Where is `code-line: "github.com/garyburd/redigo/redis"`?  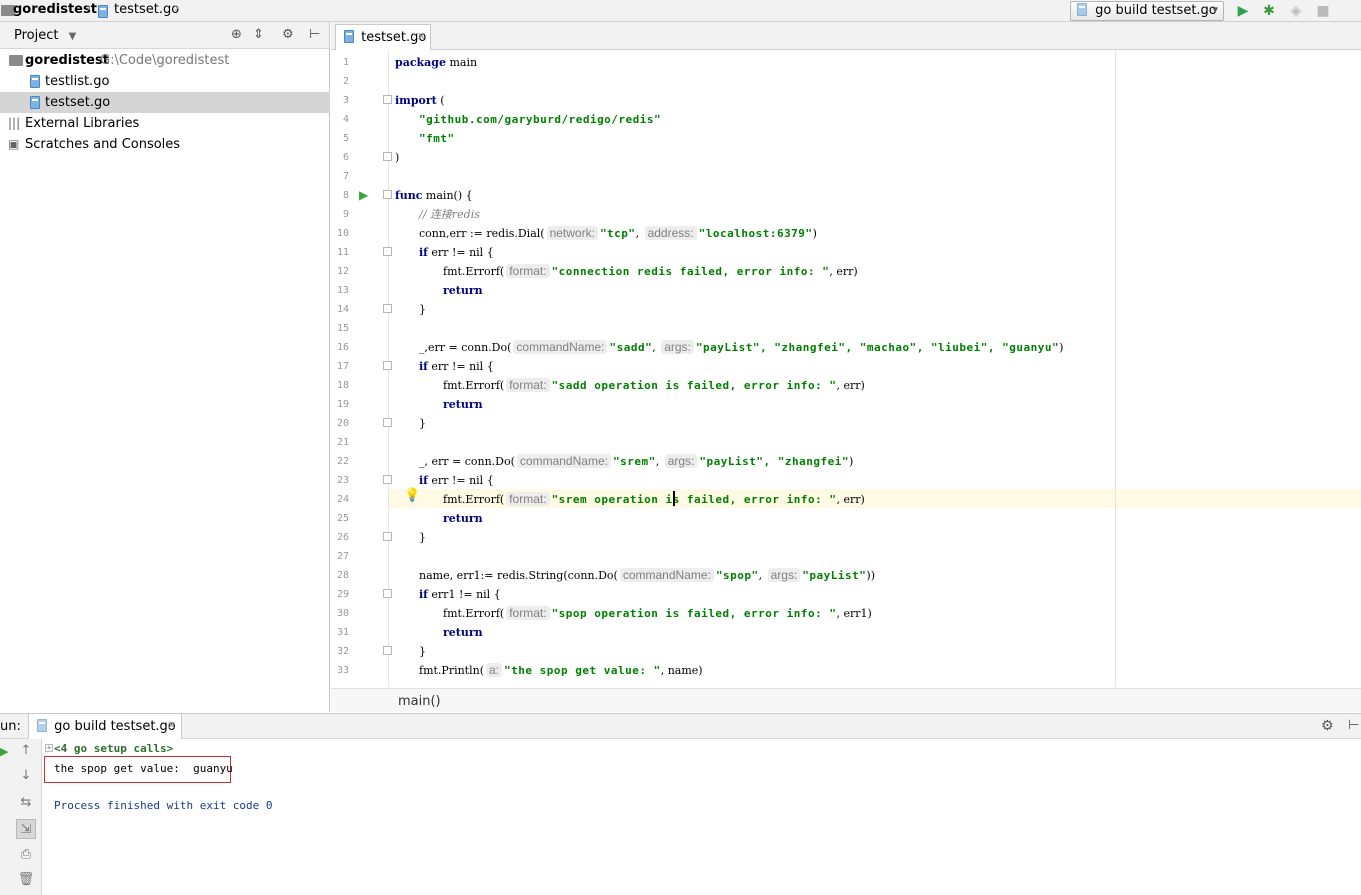
code-line: "github.com/garyburd/redigo/redis" is located at coordinates (540, 119).